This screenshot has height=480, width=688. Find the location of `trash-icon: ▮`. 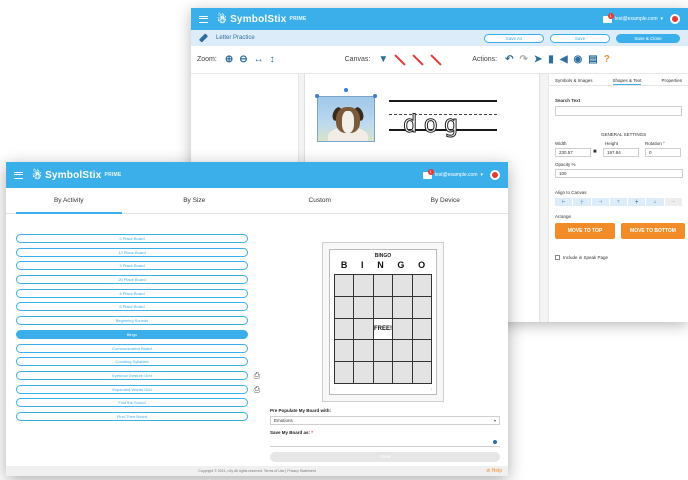

trash-icon: ▮ is located at coordinates (551, 59).